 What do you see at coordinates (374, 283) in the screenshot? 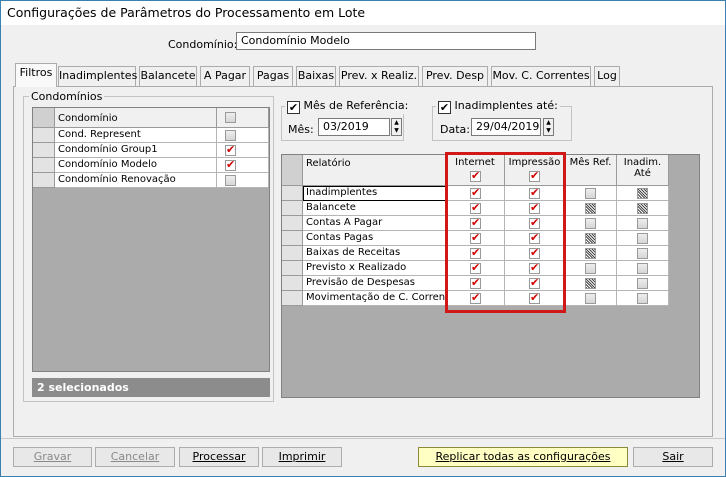
I see `relatorio-name-cell: Previsão de Despesas` at bounding box center [374, 283].